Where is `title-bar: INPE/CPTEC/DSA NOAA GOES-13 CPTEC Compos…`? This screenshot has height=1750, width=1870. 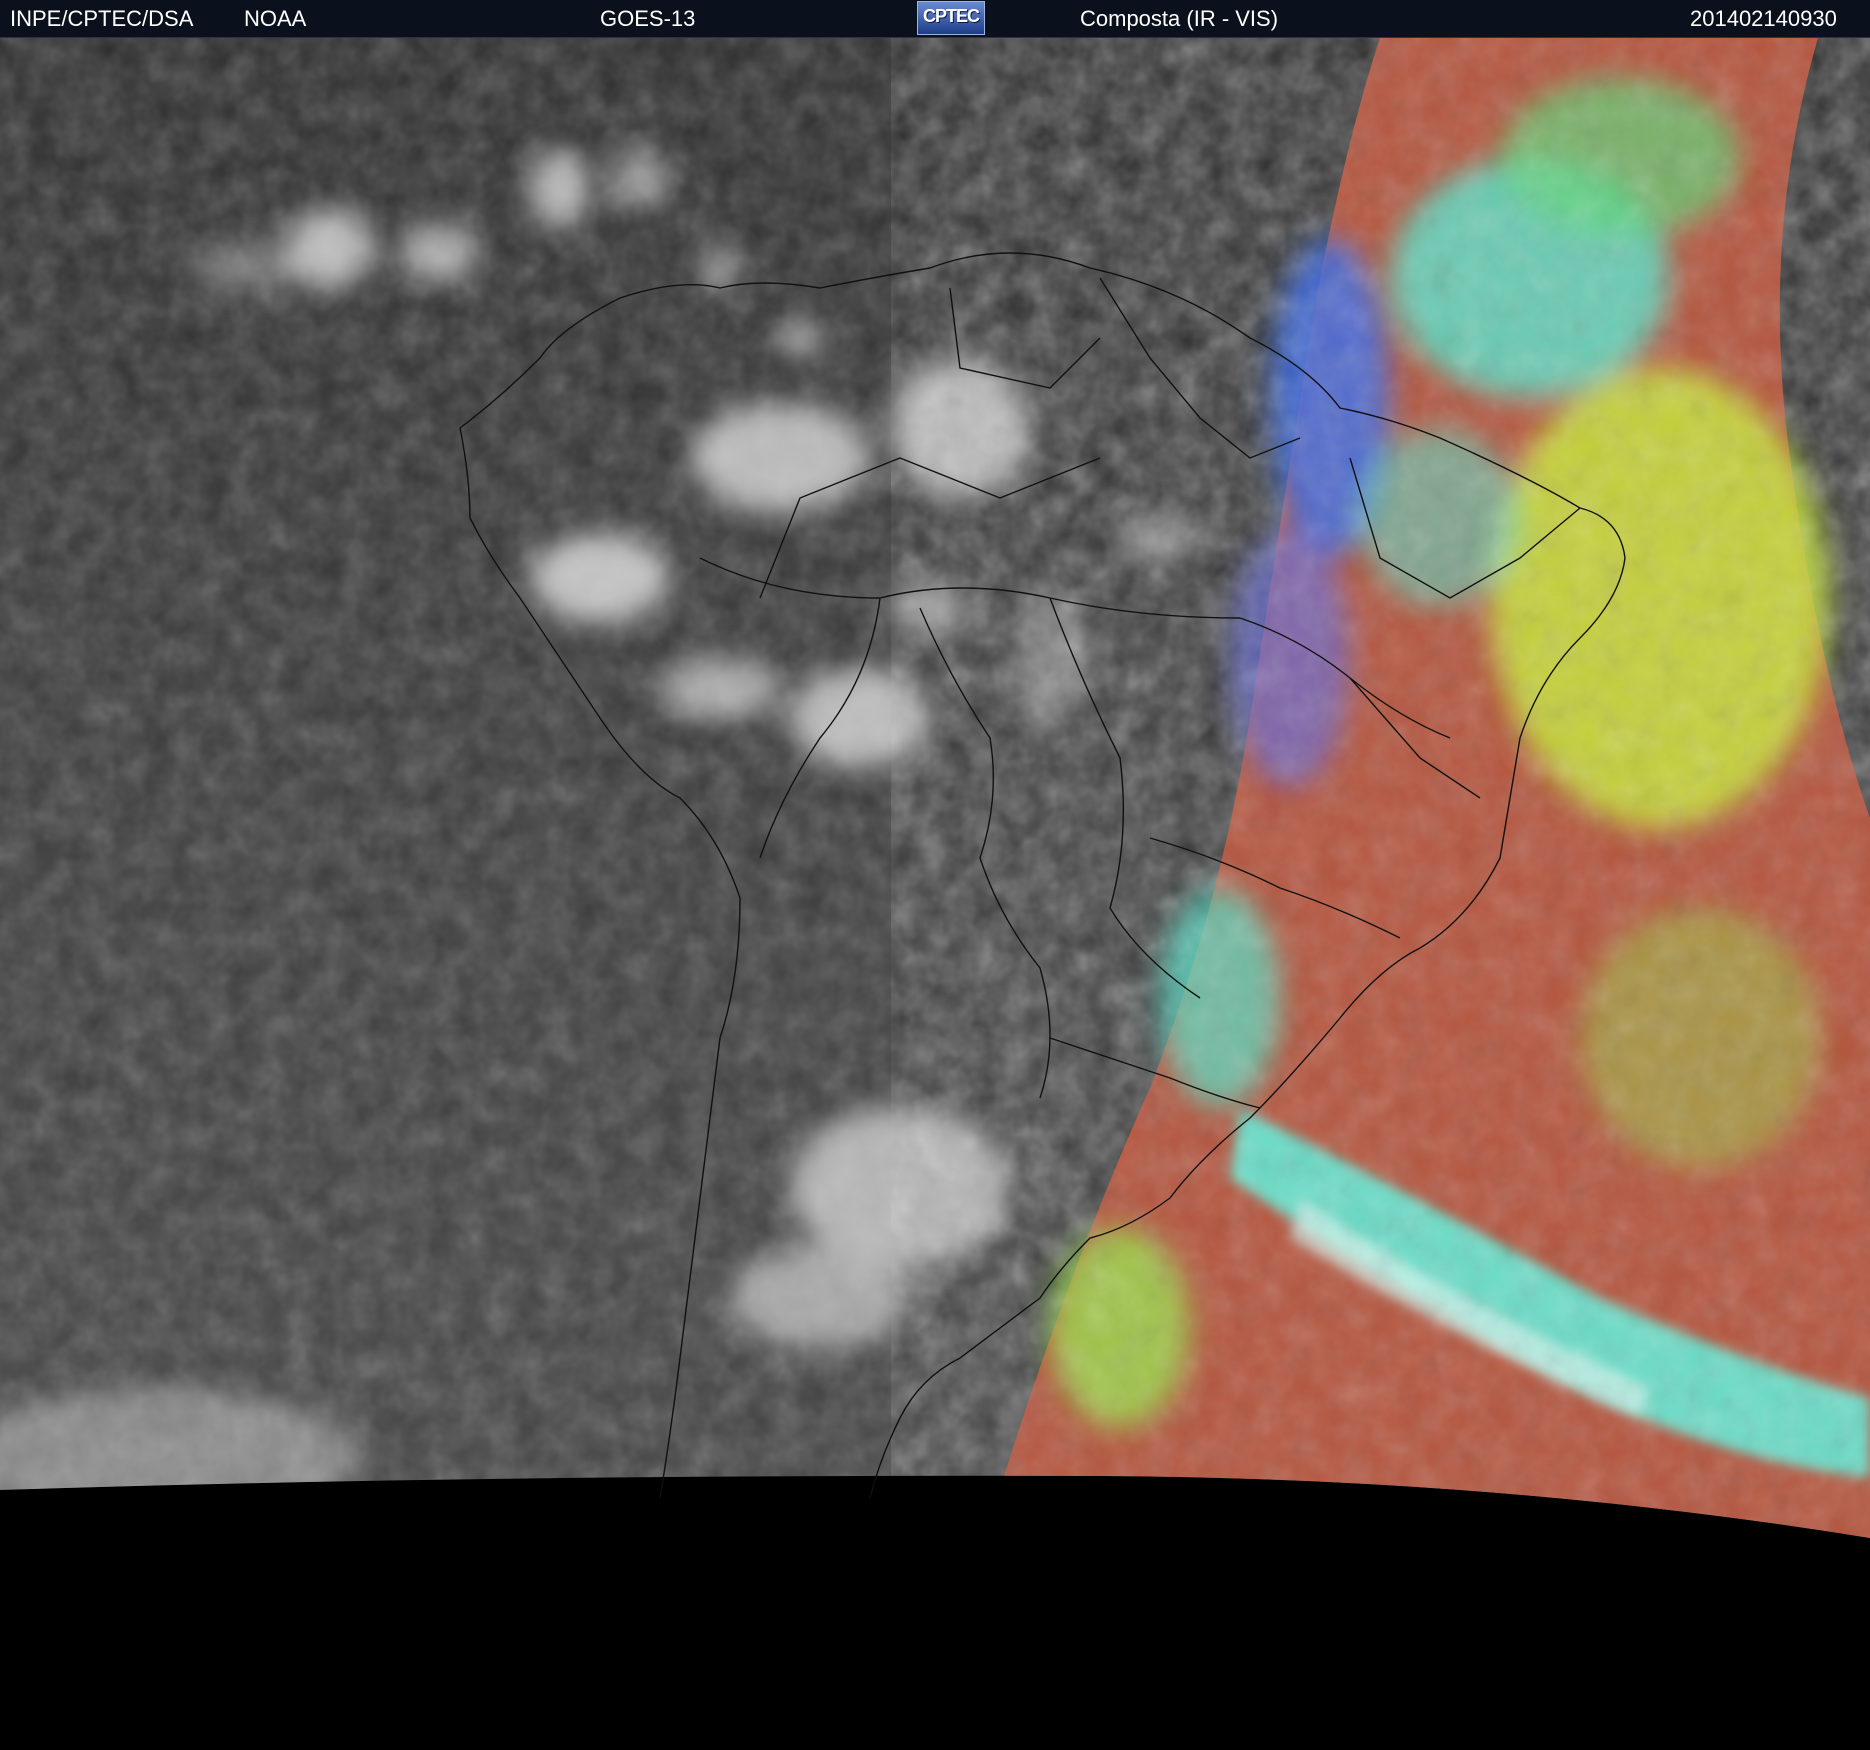 title-bar: INPE/CPTEC/DSA NOAA GOES-13 CPTEC Compos… is located at coordinates (935, 19).